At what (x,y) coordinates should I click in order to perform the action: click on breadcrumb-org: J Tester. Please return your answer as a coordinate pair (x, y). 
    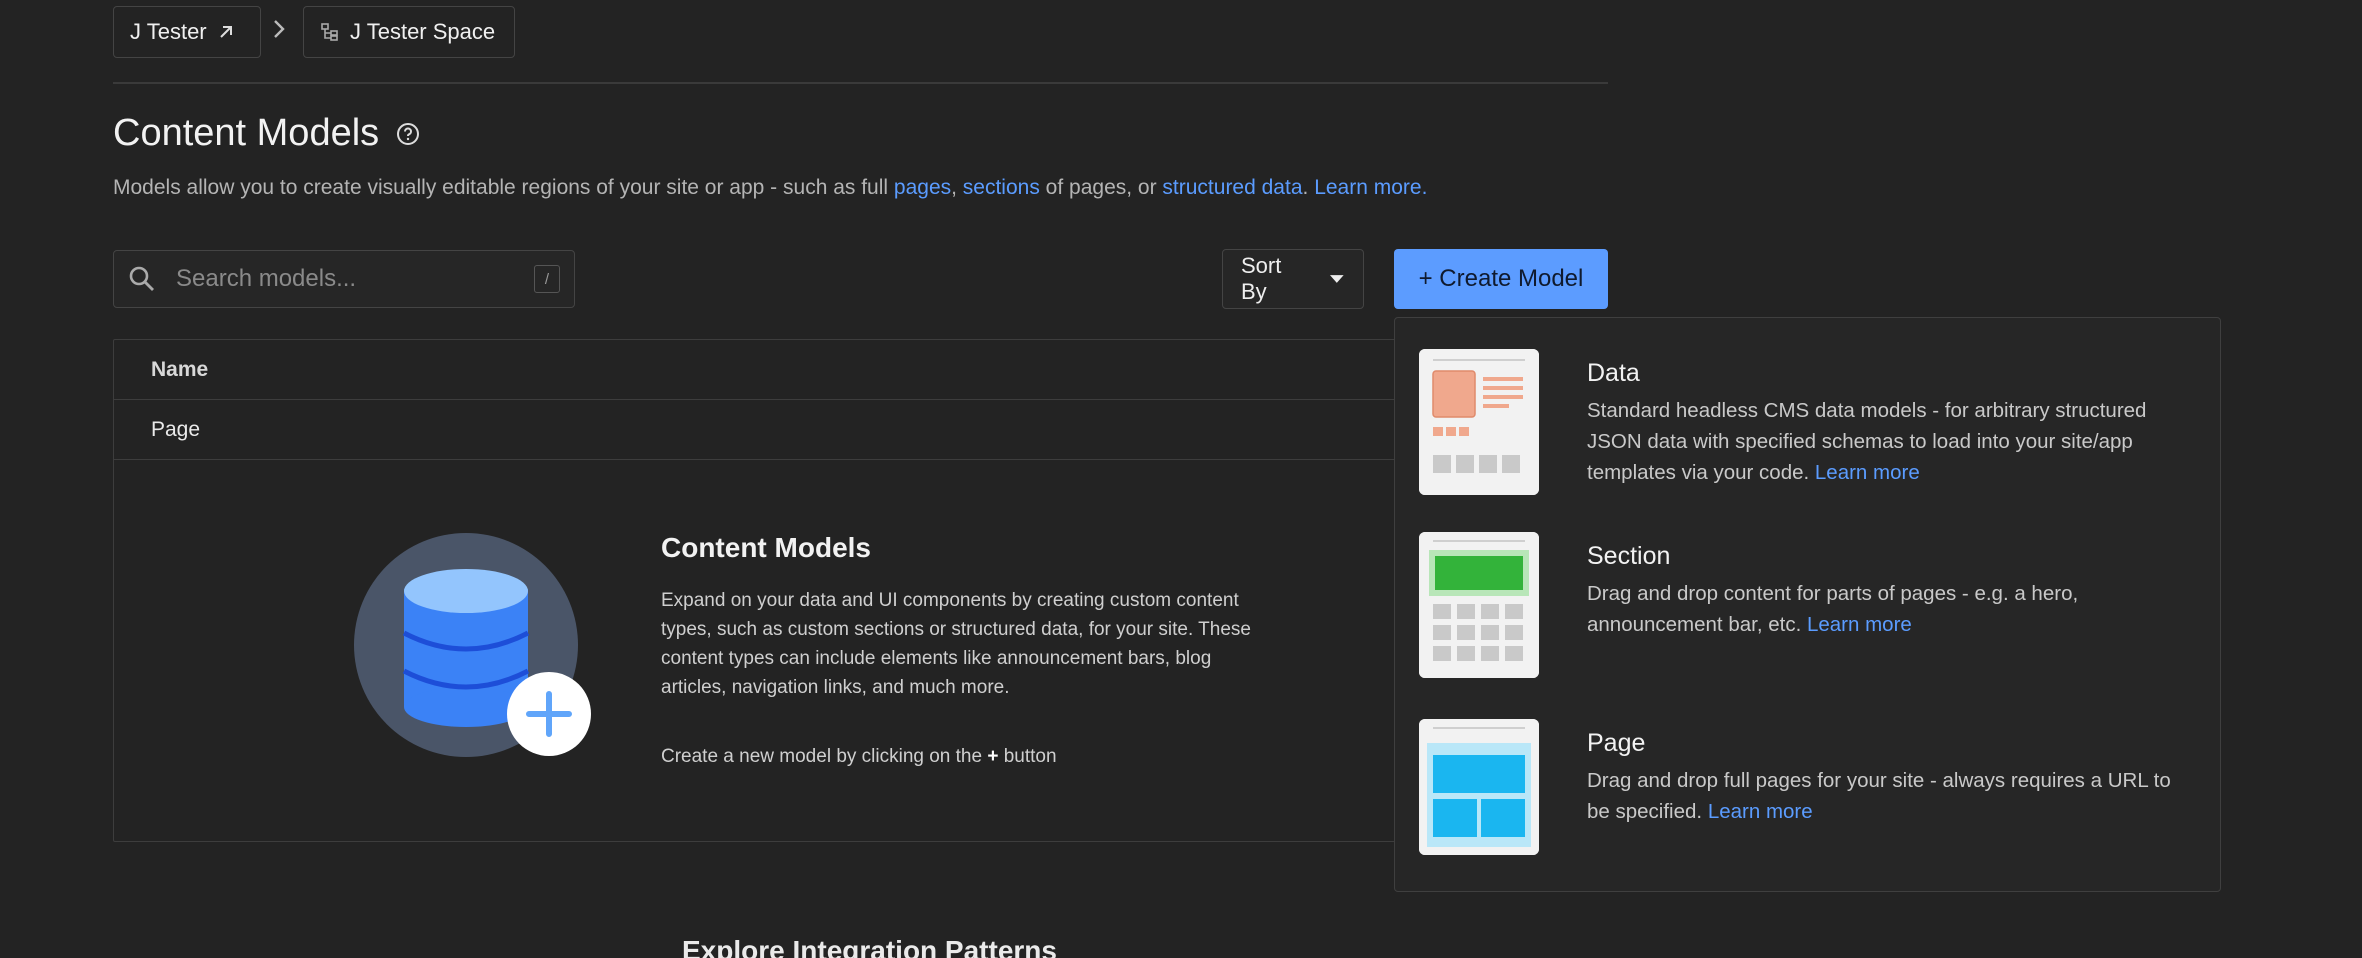
    Looking at the image, I should click on (187, 32).